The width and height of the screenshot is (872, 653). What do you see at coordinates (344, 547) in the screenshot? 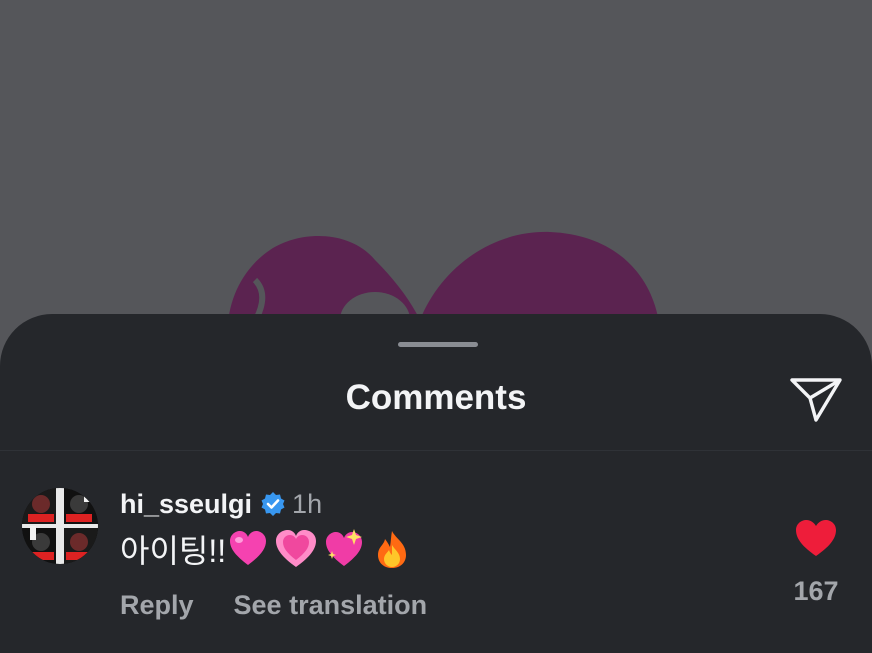
I see `sparkling-heart-emoji-icon` at bounding box center [344, 547].